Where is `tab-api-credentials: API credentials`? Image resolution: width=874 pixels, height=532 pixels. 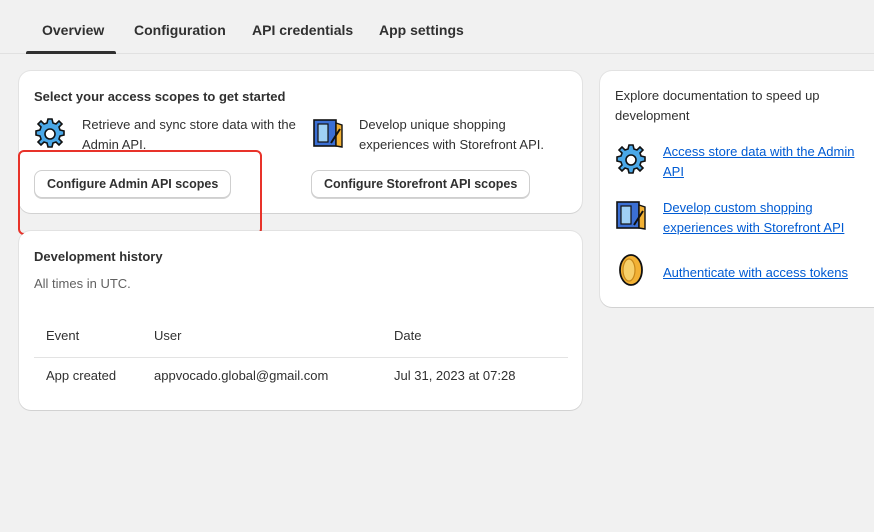
tab-api-credentials: API credentials is located at coordinates (302, 27).